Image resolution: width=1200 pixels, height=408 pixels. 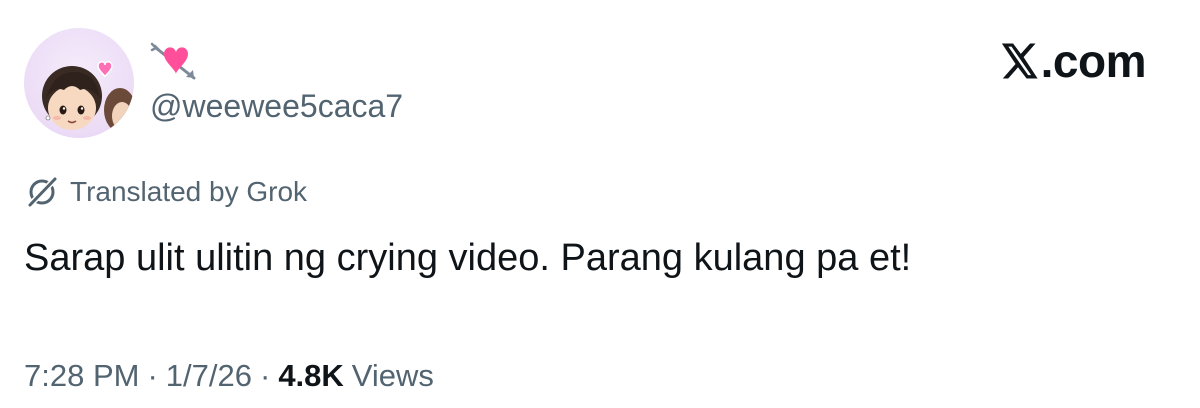 I want to click on brand-domain-label: .com, so click(x=1093, y=61).